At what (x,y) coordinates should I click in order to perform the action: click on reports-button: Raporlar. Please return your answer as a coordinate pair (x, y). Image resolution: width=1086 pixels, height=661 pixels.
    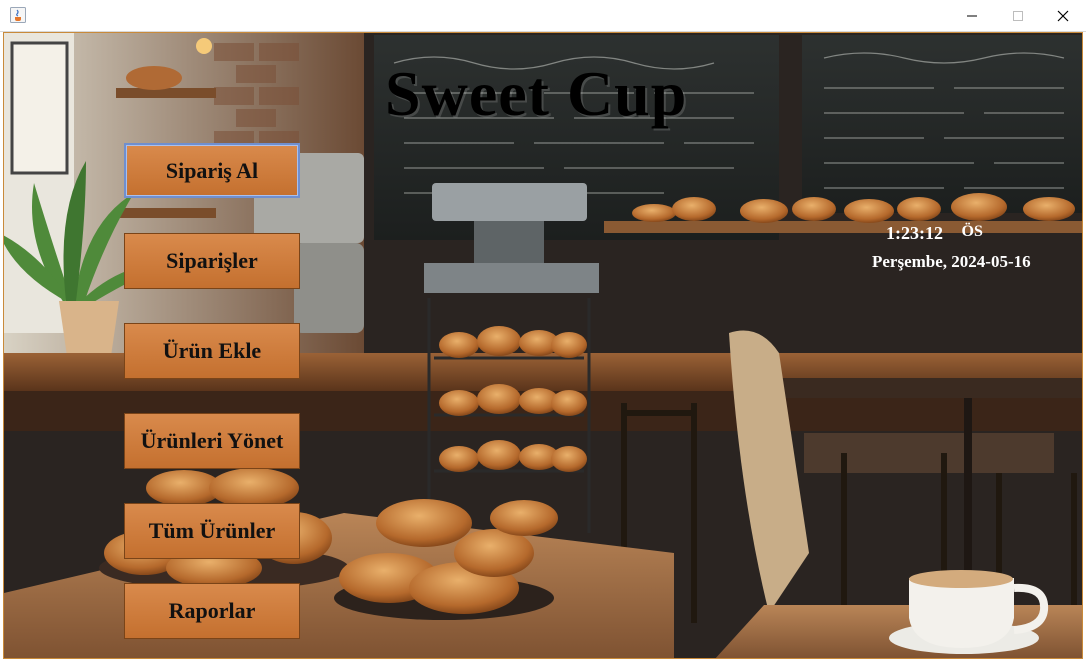
    Looking at the image, I should click on (212, 611).